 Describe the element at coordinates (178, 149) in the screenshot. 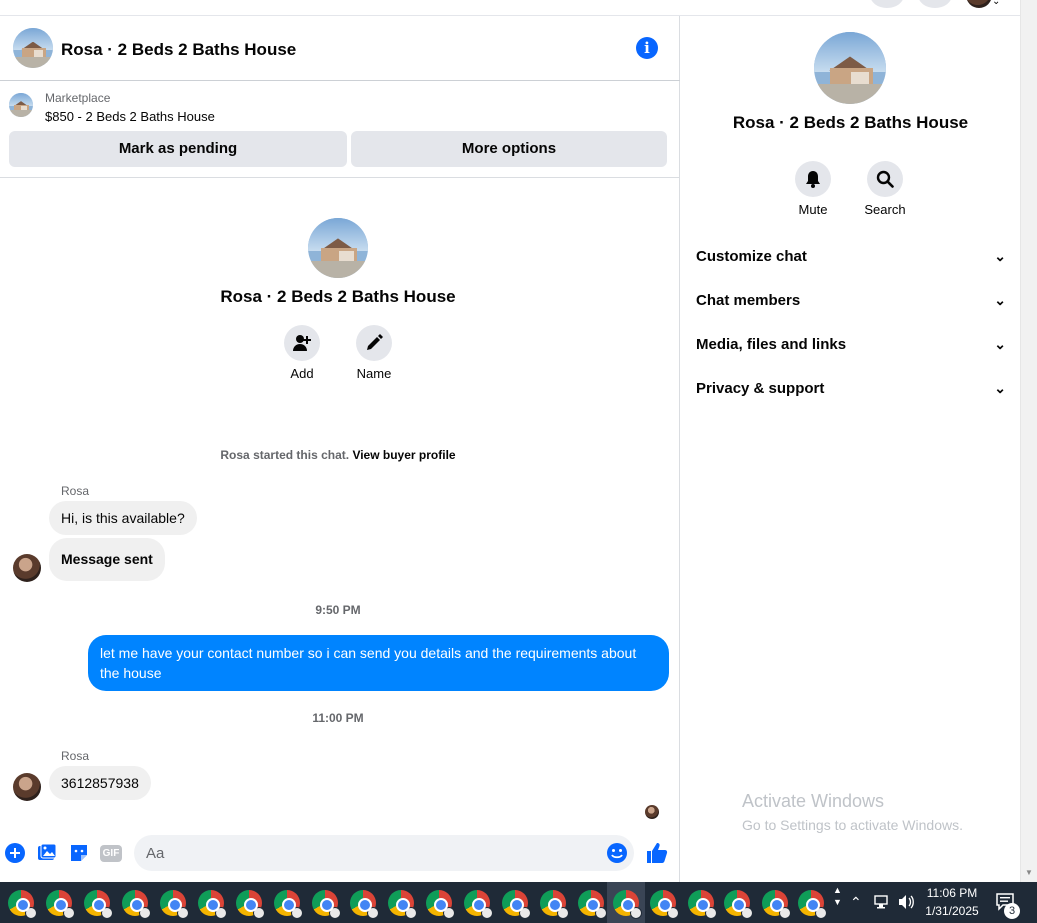

I see `mark-as-pending-button: Mark as pending` at that location.